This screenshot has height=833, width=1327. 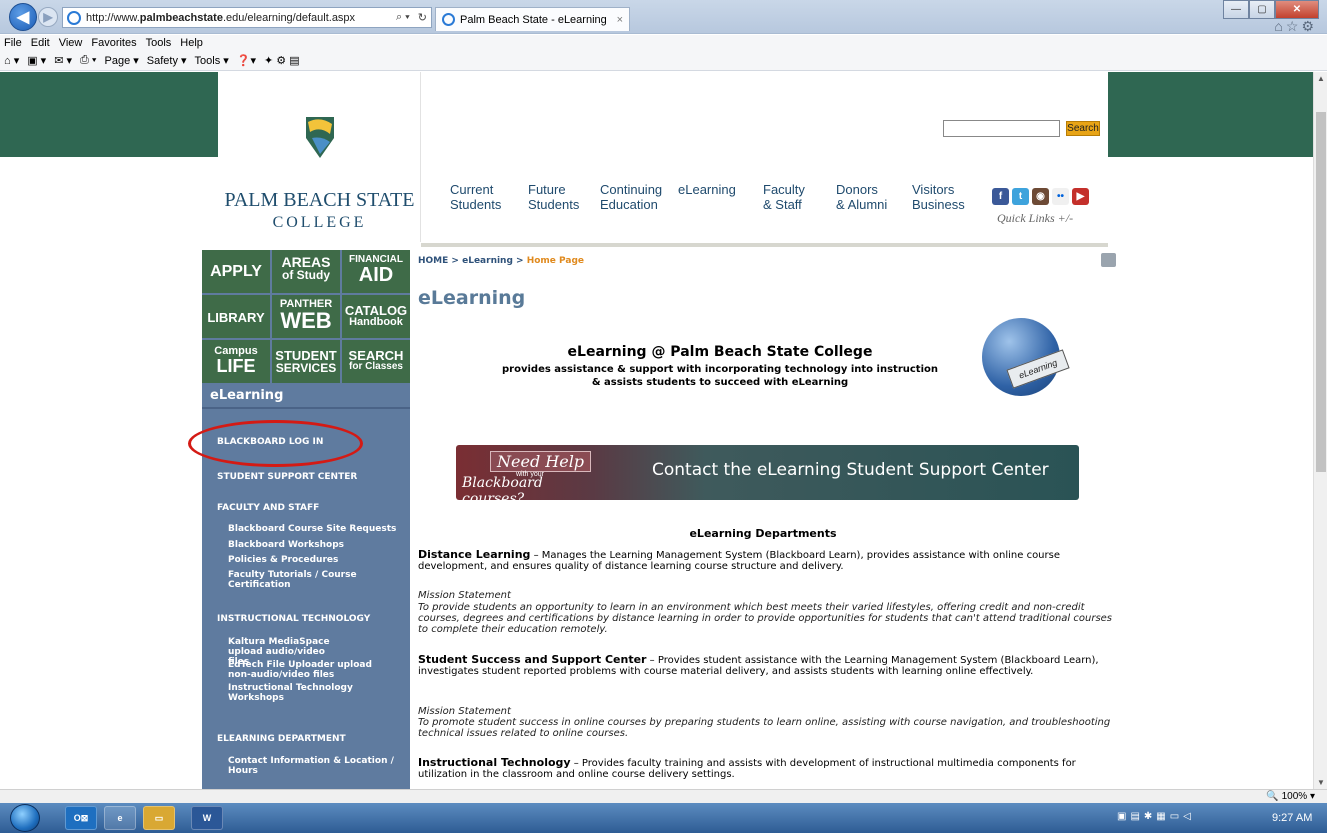 I want to click on nav-label: Students, so click(x=554, y=204).